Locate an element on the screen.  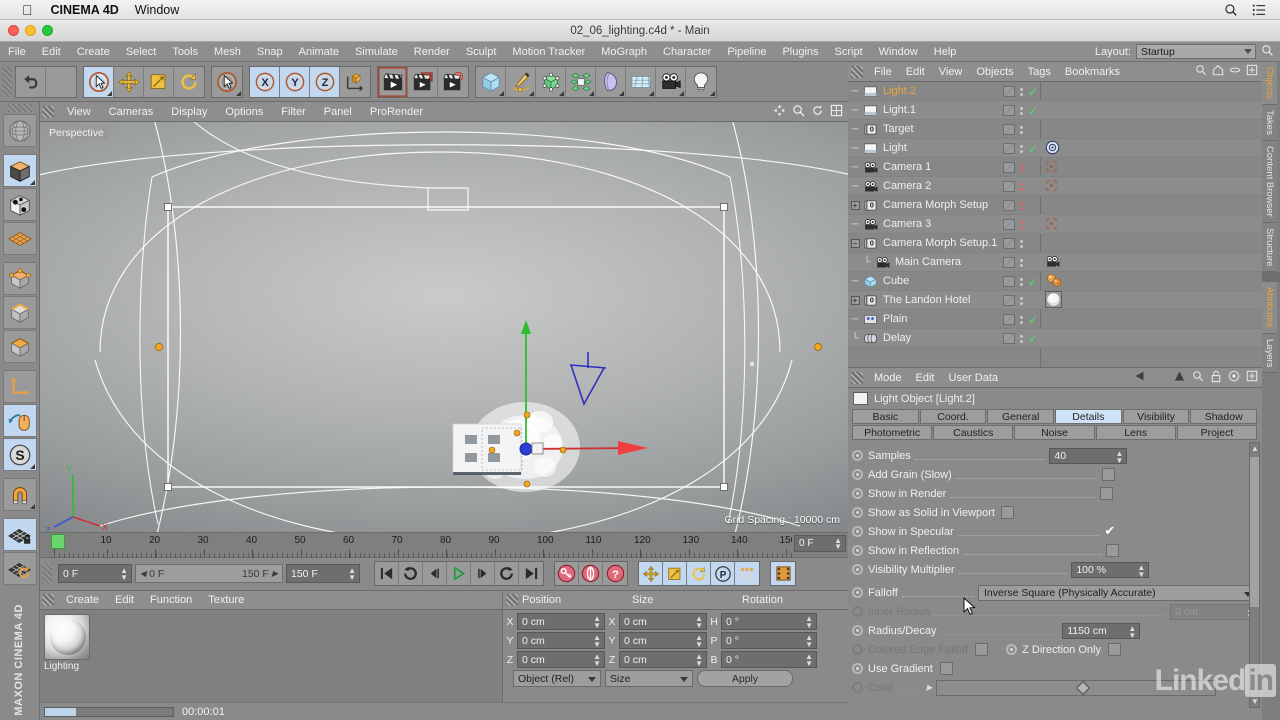
show-in-specular-radio-icon is located at coordinates (857, 531).